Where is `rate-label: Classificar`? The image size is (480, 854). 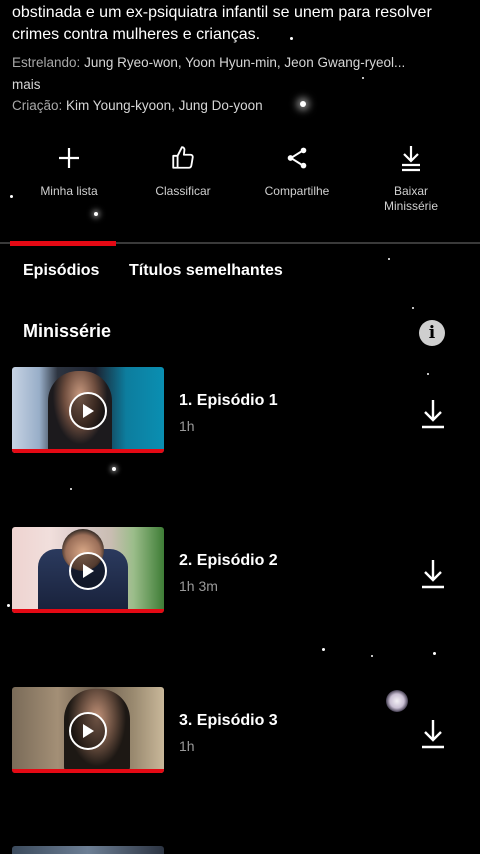
rate-label: Classificar is located at coordinates (183, 191).